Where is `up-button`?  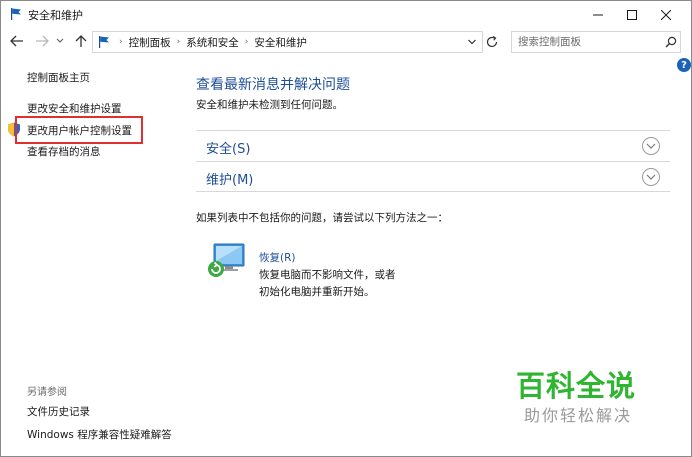 up-button is located at coordinates (81, 41).